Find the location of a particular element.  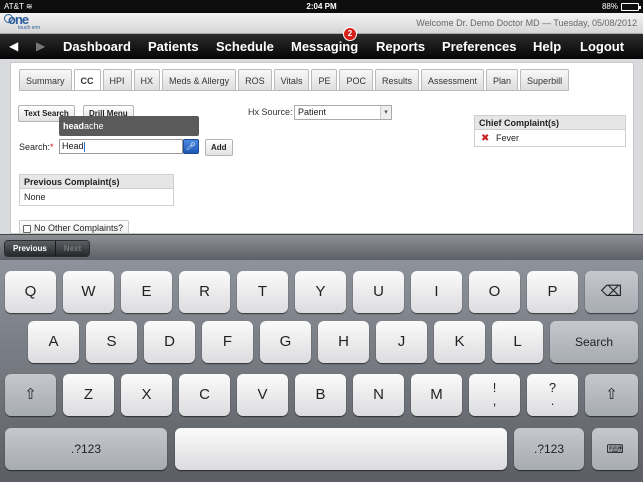

key-z: Z is located at coordinates (88, 395).